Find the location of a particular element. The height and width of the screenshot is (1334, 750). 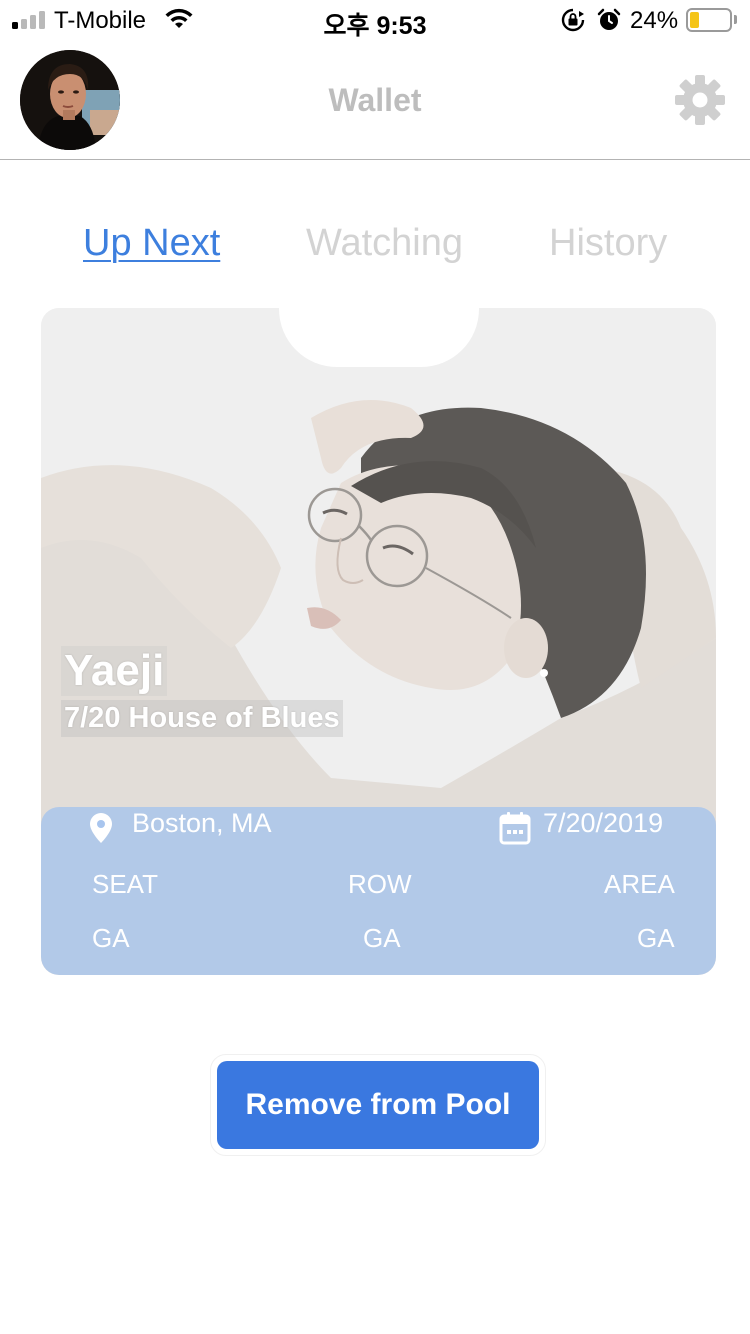

seat-label: SEAT is located at coordinates (125, 884).